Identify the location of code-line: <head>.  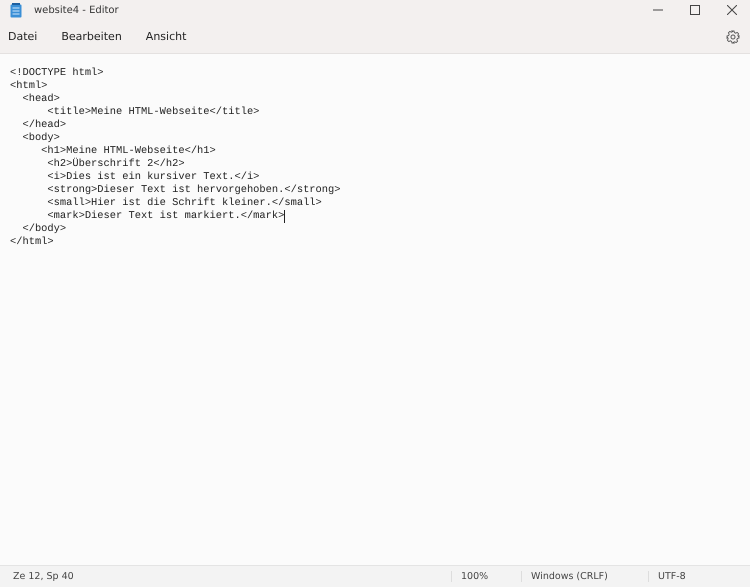
(40, 99).